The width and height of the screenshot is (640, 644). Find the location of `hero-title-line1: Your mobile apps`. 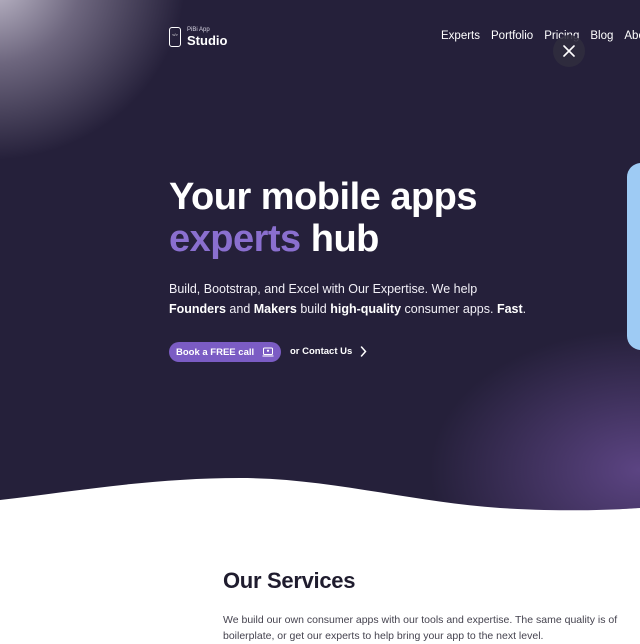

hero-title-line1: Your mobile apps is located at coordinates (323, 197).